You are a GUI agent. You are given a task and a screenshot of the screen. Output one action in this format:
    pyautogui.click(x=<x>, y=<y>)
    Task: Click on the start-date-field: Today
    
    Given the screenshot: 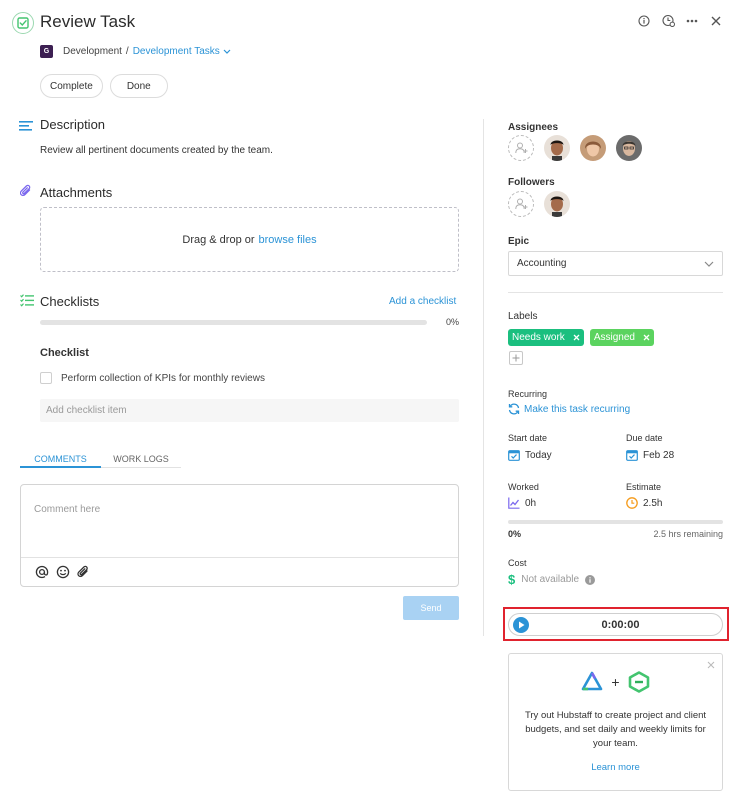 What is the action you would take?
    pyautogui.click(x=530, y=455)
    